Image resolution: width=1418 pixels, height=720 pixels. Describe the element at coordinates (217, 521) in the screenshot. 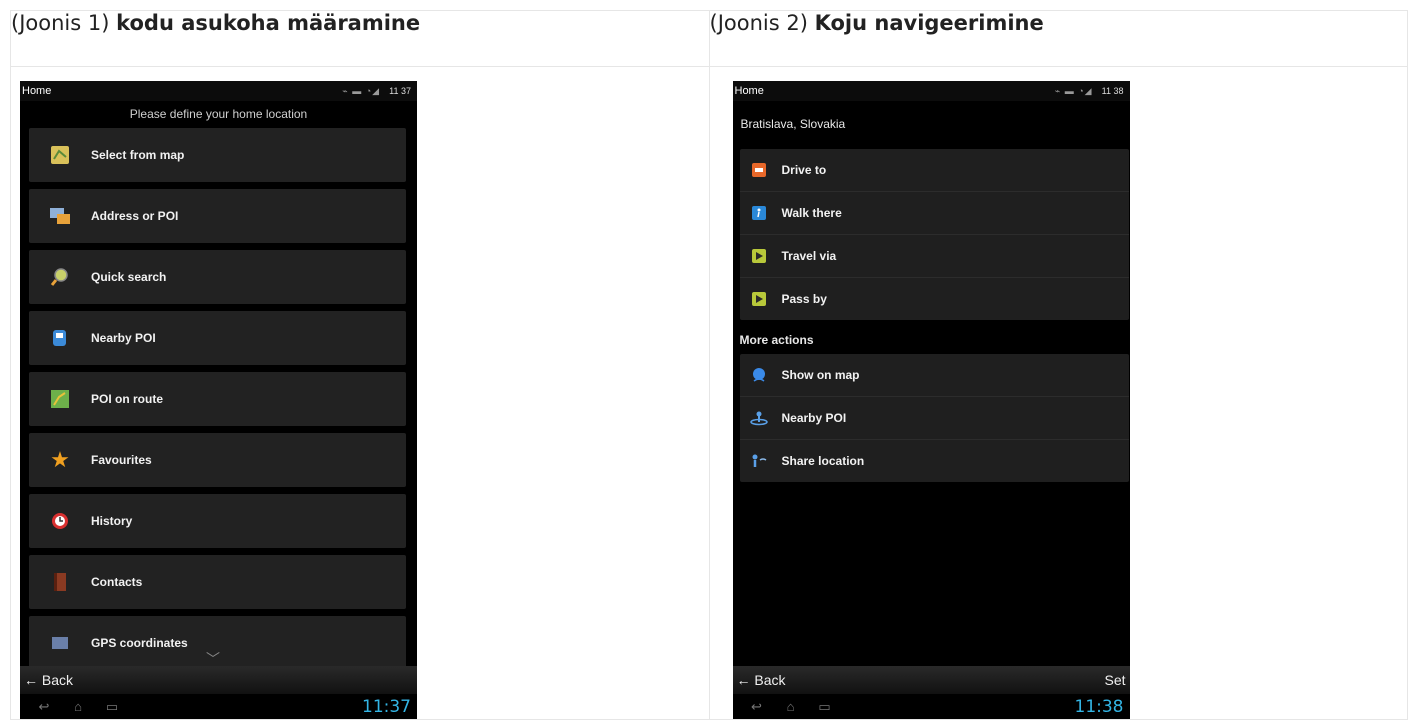

I see `menu-item-history: History` at that location.